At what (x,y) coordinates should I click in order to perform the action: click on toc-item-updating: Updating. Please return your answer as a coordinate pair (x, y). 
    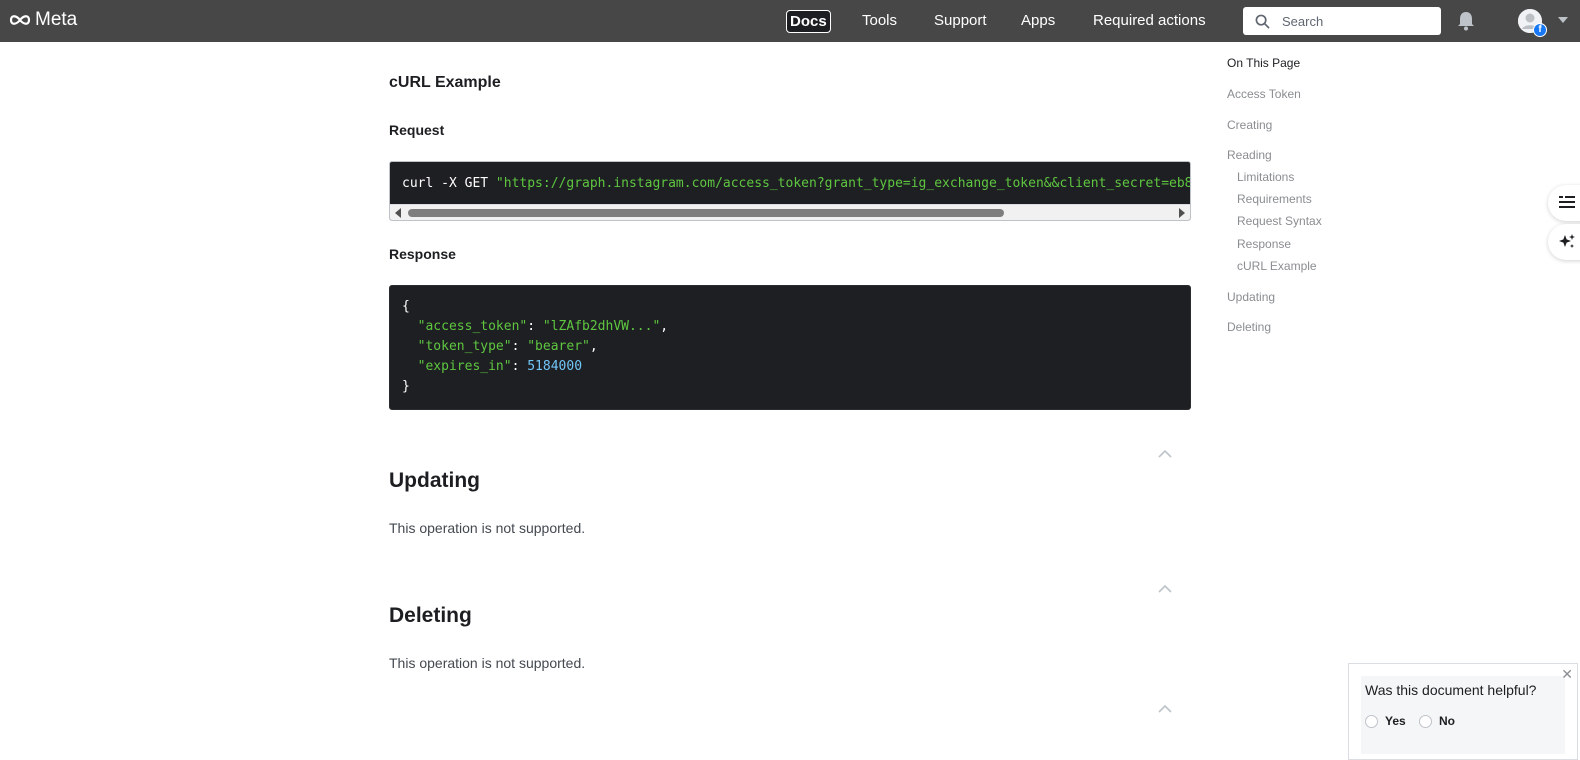
    Looking at the image, I should click on (1251, 297).